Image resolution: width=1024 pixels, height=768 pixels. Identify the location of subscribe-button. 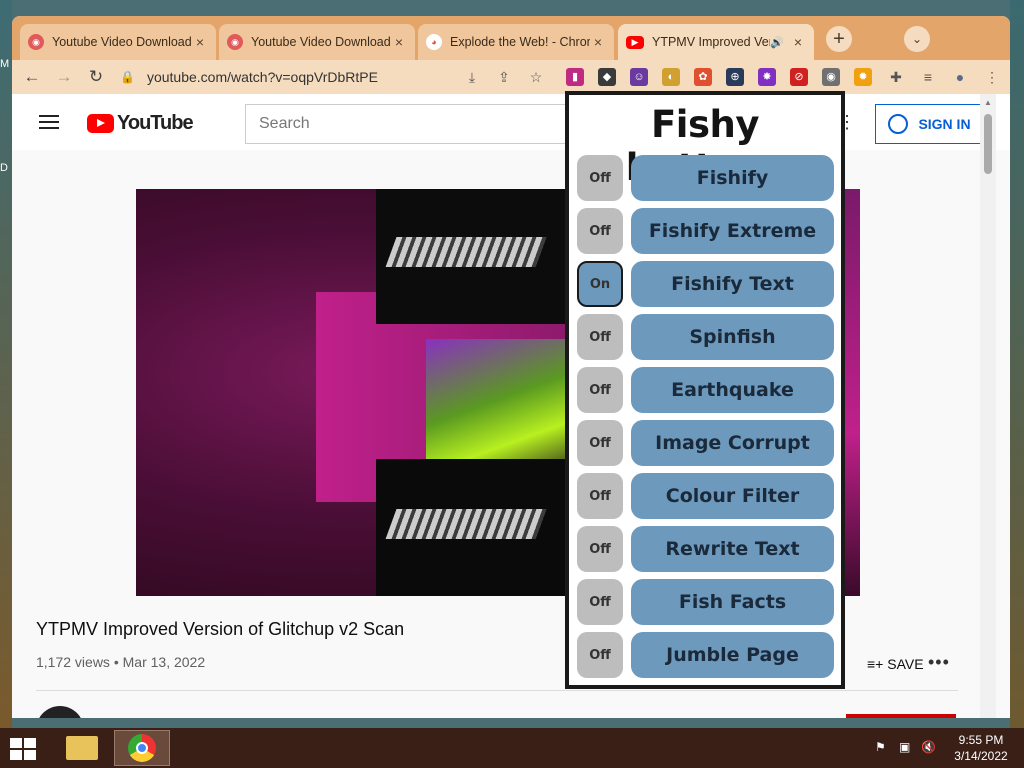
(901, 716).